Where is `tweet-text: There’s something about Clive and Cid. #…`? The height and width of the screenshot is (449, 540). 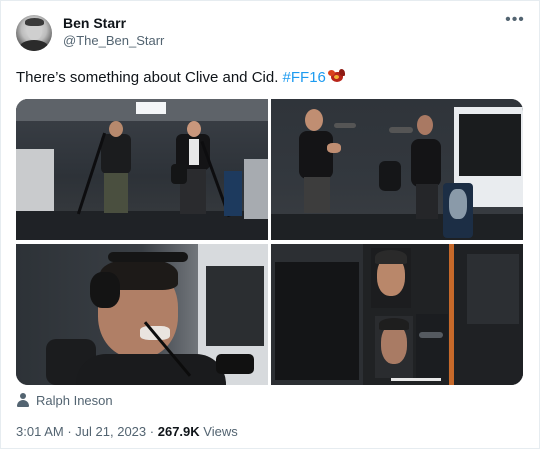 tweet-text: There’s something about Clive and Cid. #… is located at coordinates (181, 78).